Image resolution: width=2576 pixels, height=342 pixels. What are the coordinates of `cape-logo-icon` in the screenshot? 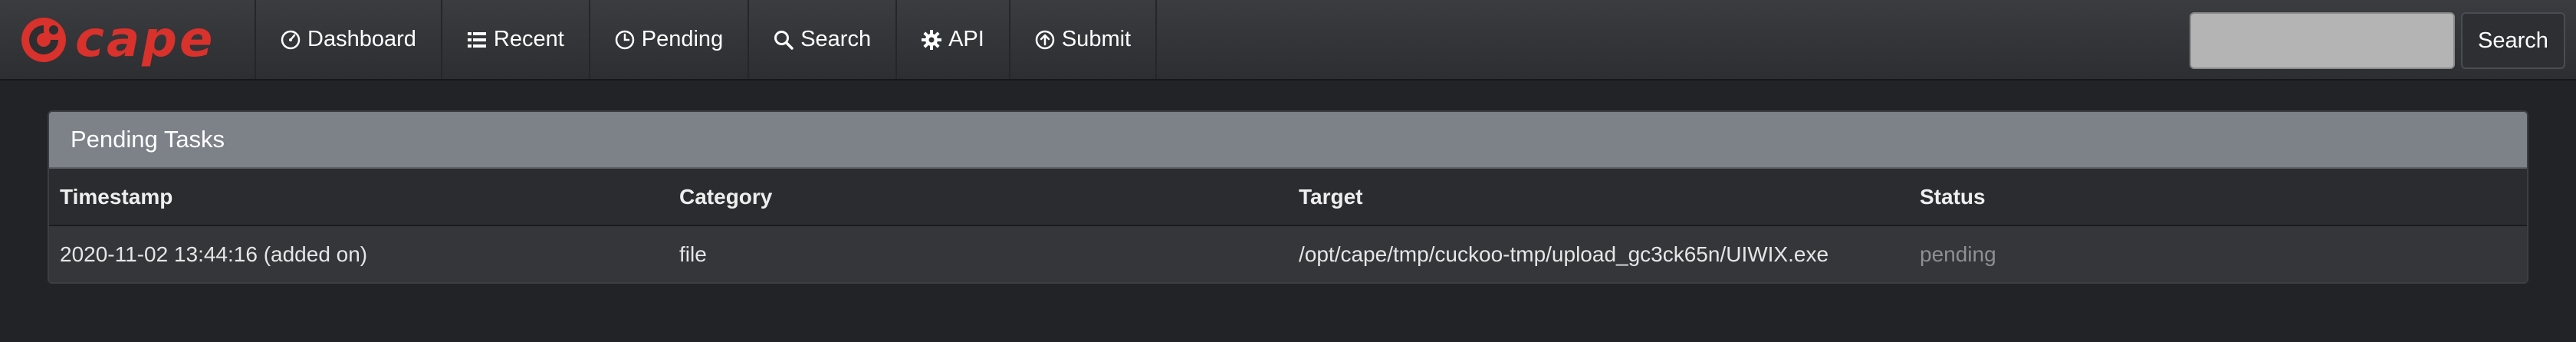 It's located at (43, 40).